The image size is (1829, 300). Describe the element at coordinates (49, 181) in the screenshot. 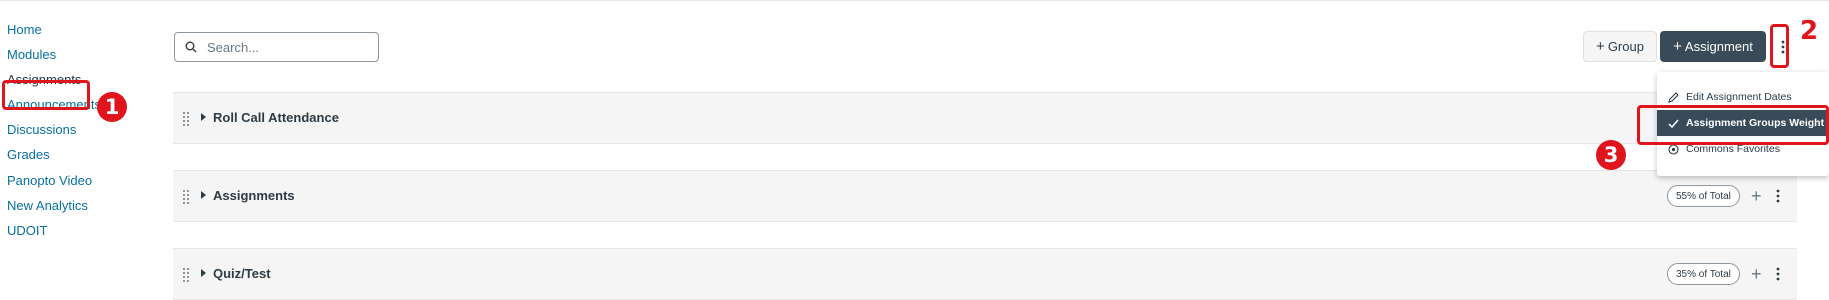

I see `sidebar-item-panopto-video: Panopto Video` at that location.